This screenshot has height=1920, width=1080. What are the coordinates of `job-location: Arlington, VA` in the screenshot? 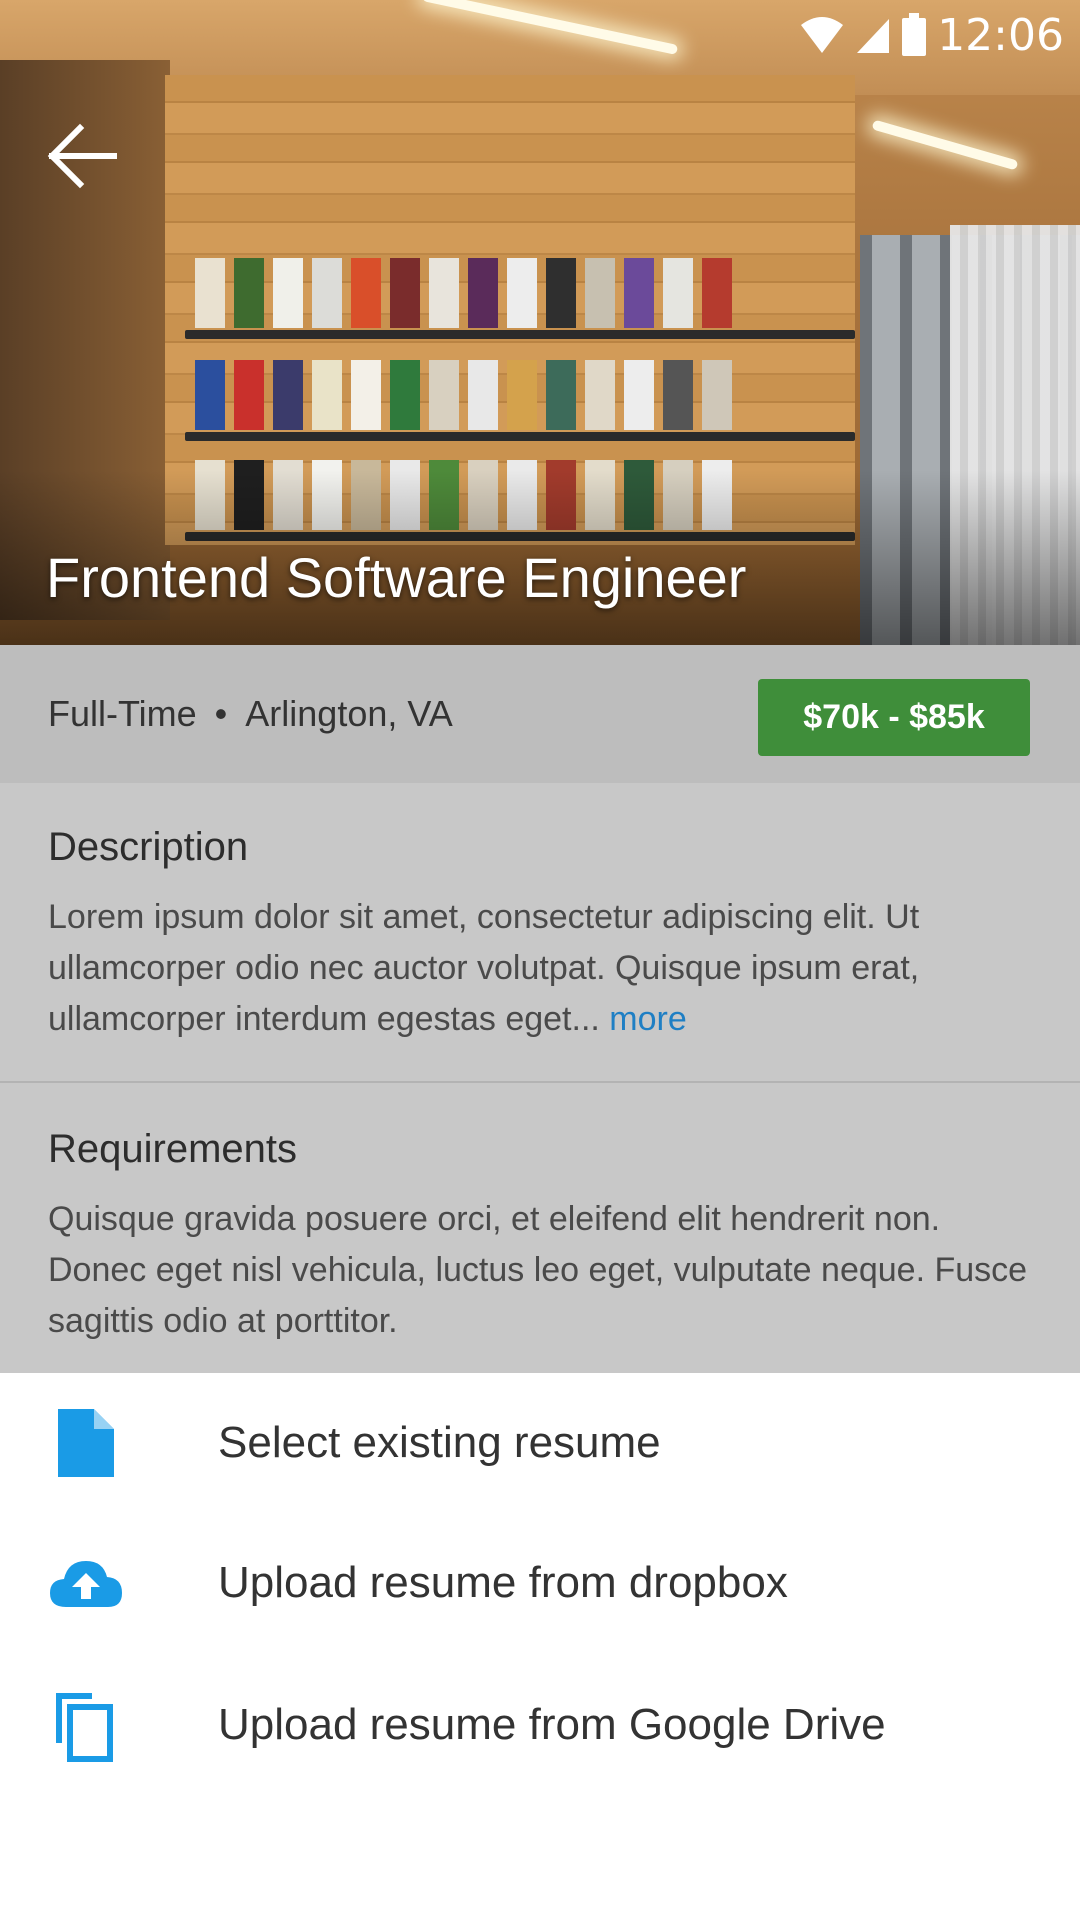 It's located at (349, 713).